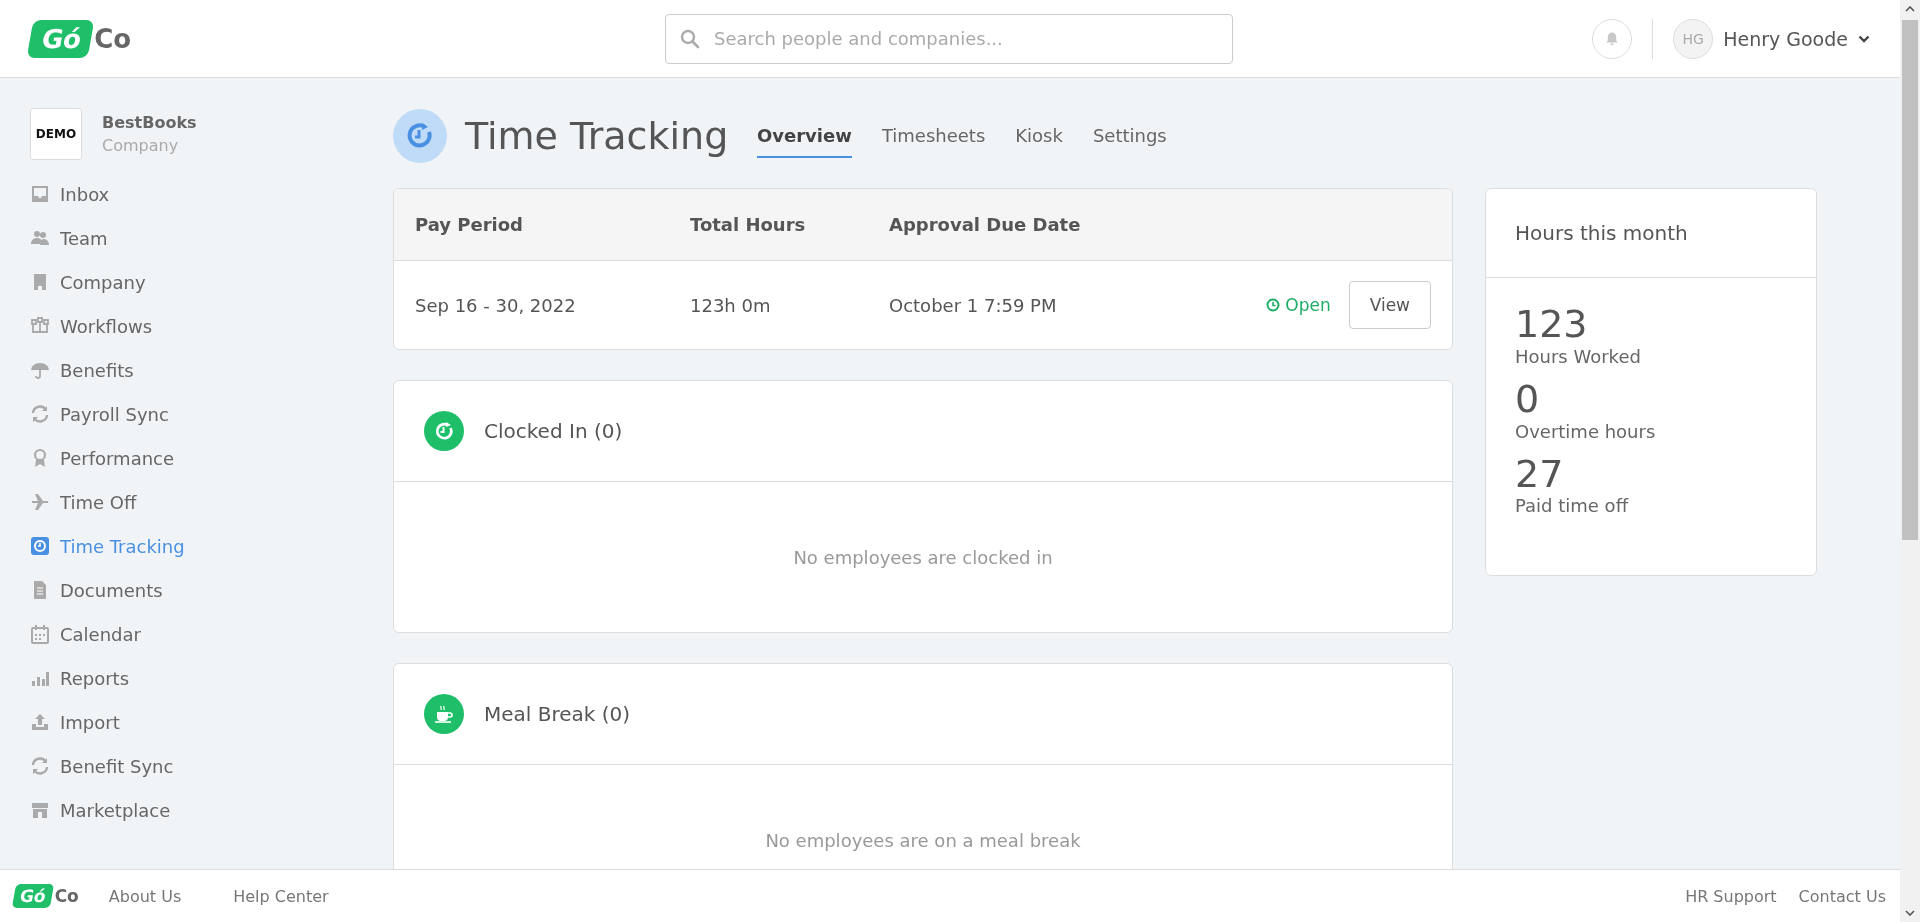 Image resolution: width=1920 pixels, height=922 pixels. I want to click on sidebar-item: Performance, so click(211, 458).